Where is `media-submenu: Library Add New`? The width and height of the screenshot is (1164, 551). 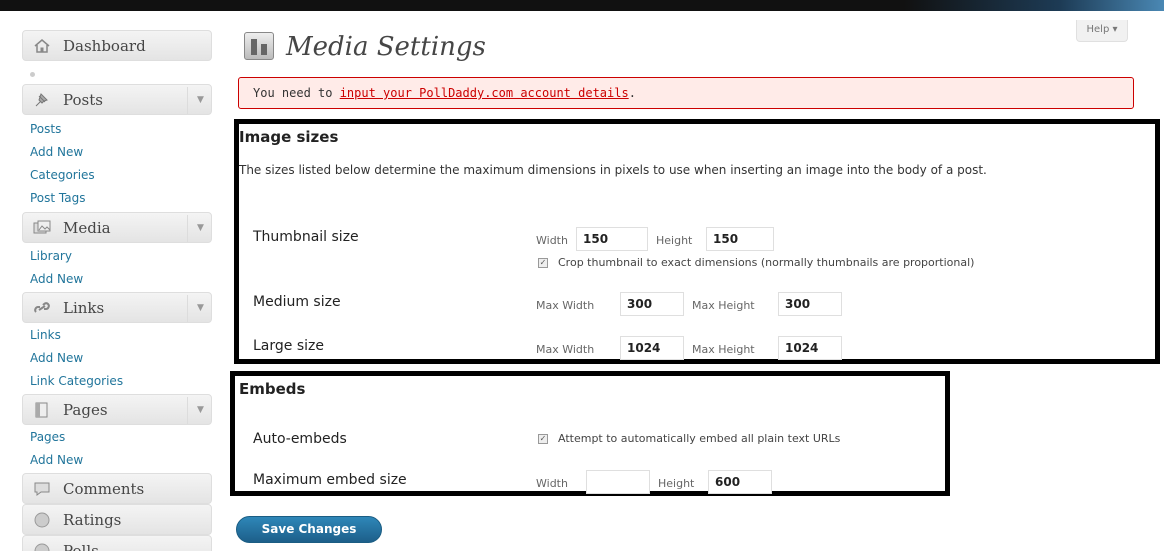
media-submenu: Library Add New is located at coordinates (117, 268).